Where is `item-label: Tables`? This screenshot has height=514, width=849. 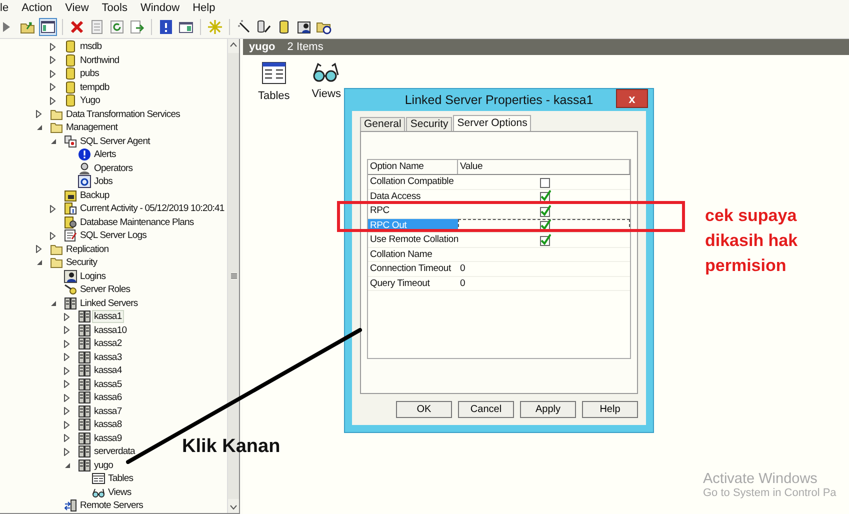 item-label: Tables is located at coordinates (274, 96).